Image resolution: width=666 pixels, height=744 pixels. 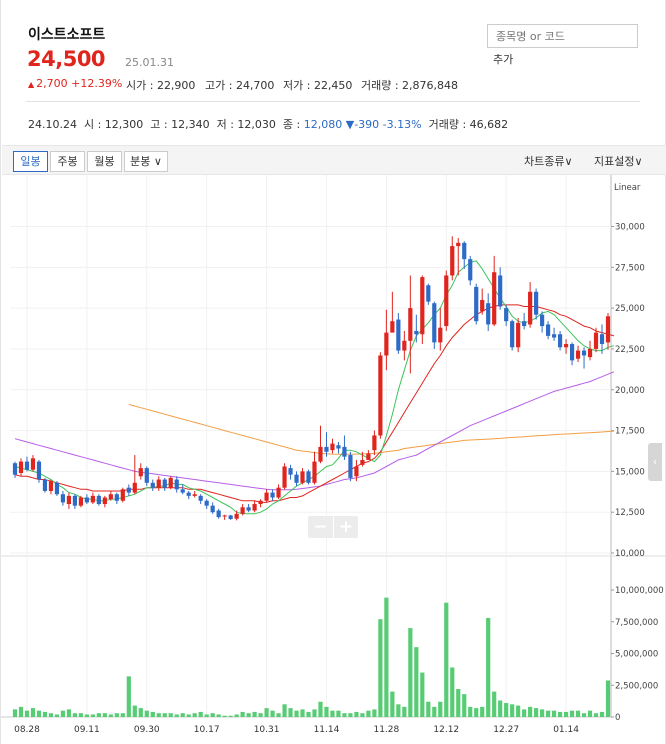 I want to click on x-tick-label: 09.30, so click(x=147, y=730).